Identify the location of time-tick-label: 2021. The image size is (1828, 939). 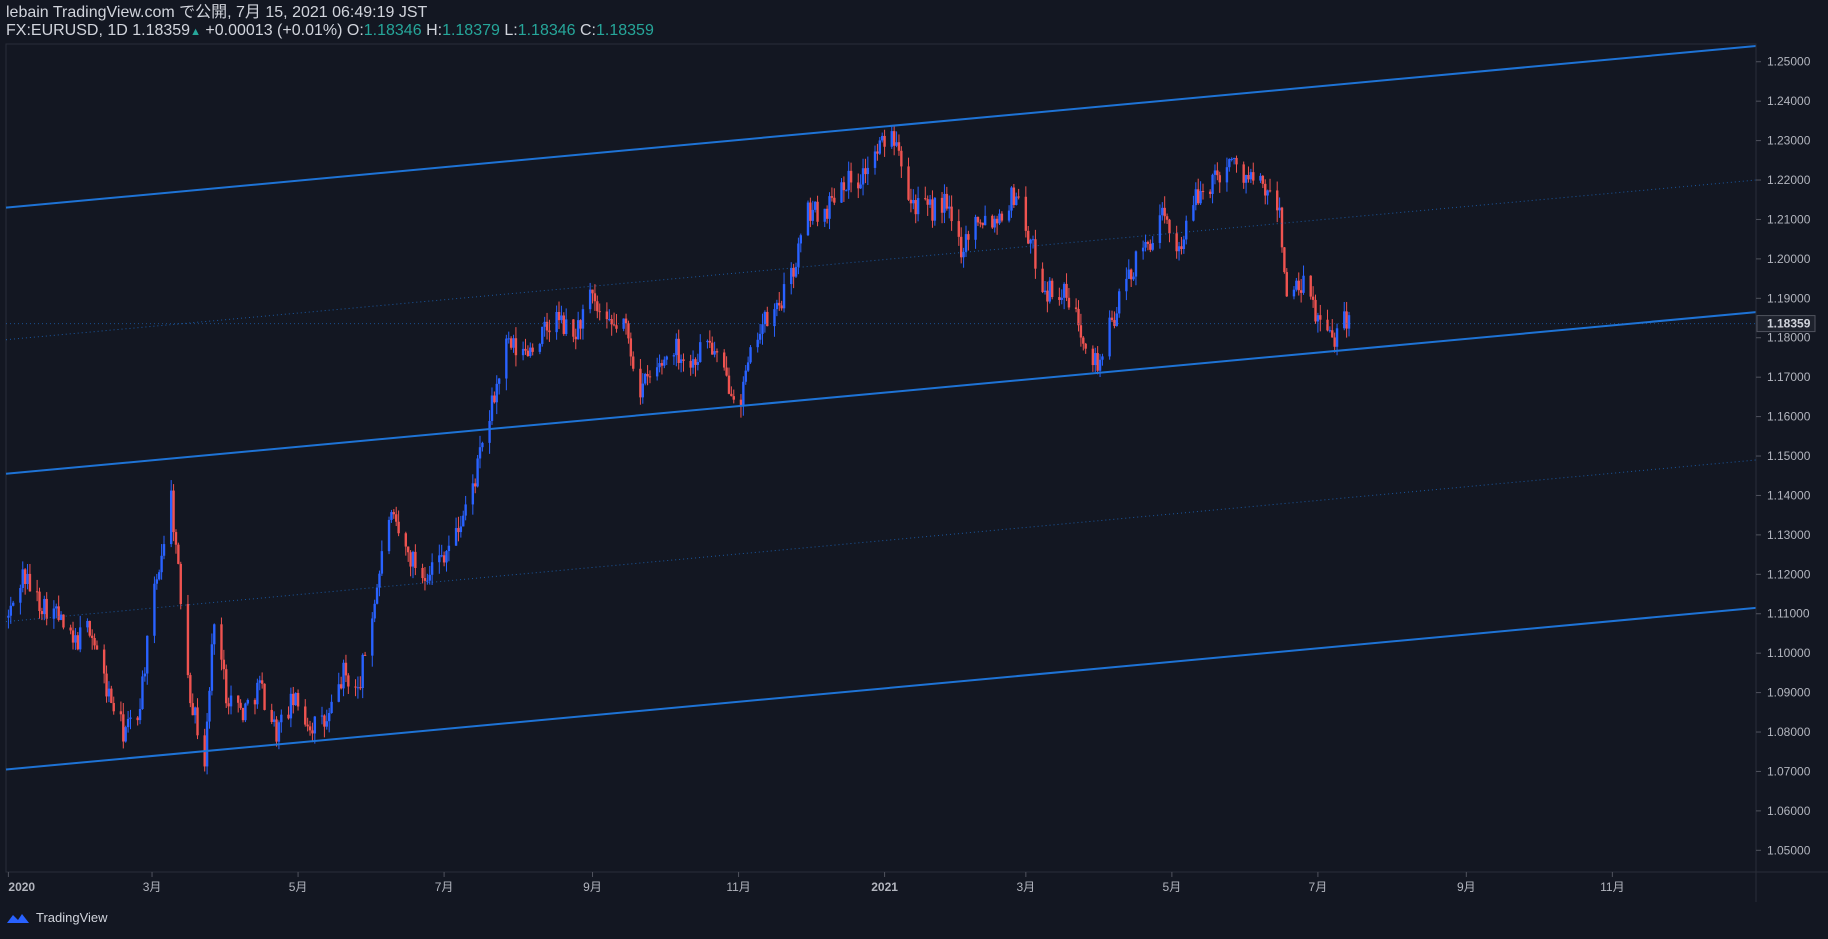
(884, 887).